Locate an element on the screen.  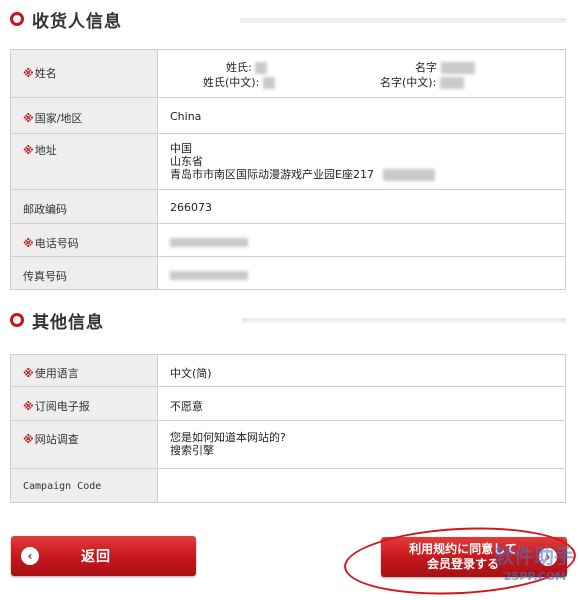
table-row: ※电话号码 is located at coordinates (288, 240).